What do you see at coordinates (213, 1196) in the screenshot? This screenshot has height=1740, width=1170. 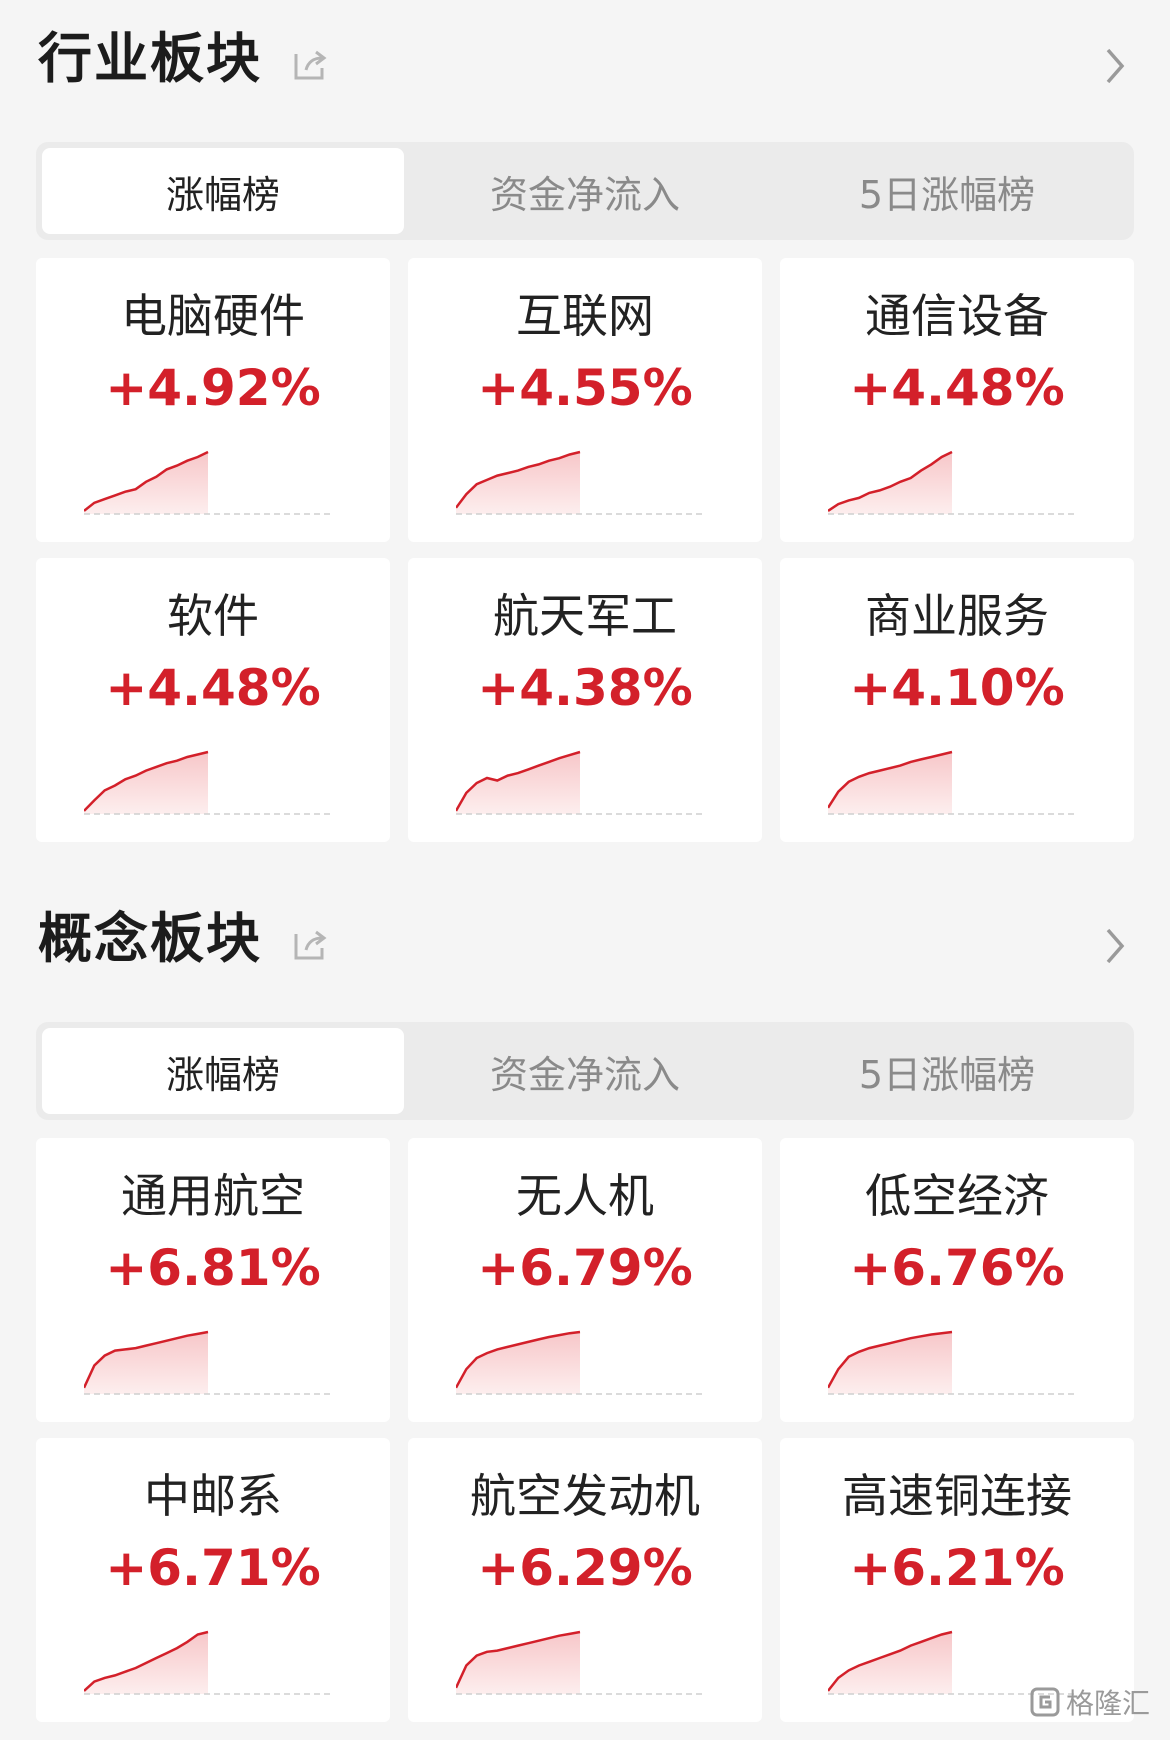 I see `sector-name: 通用航空` at bounding box center [213, 1196].